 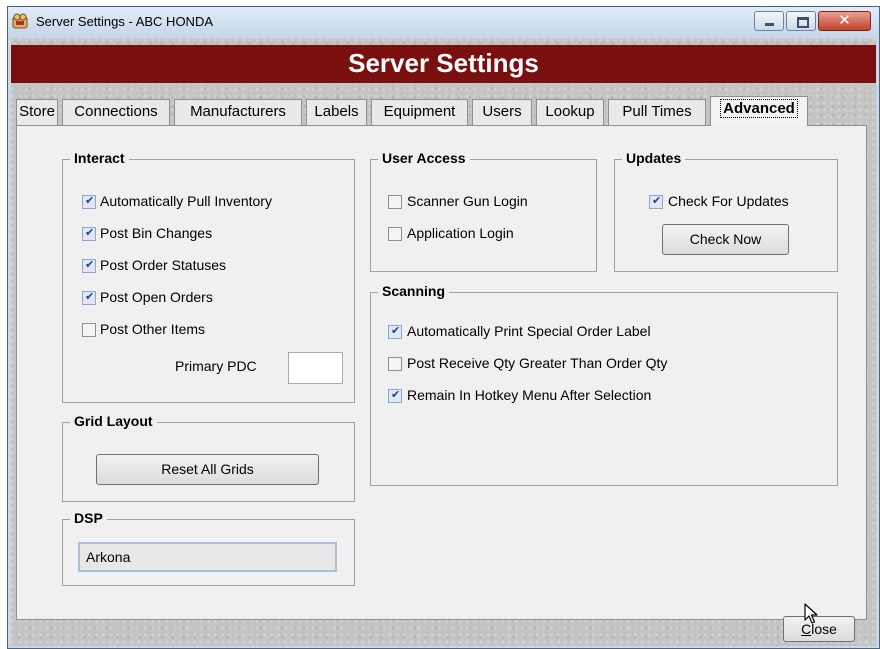 I want to click on application-login-label: Application Login, so click(x=460, y=233).